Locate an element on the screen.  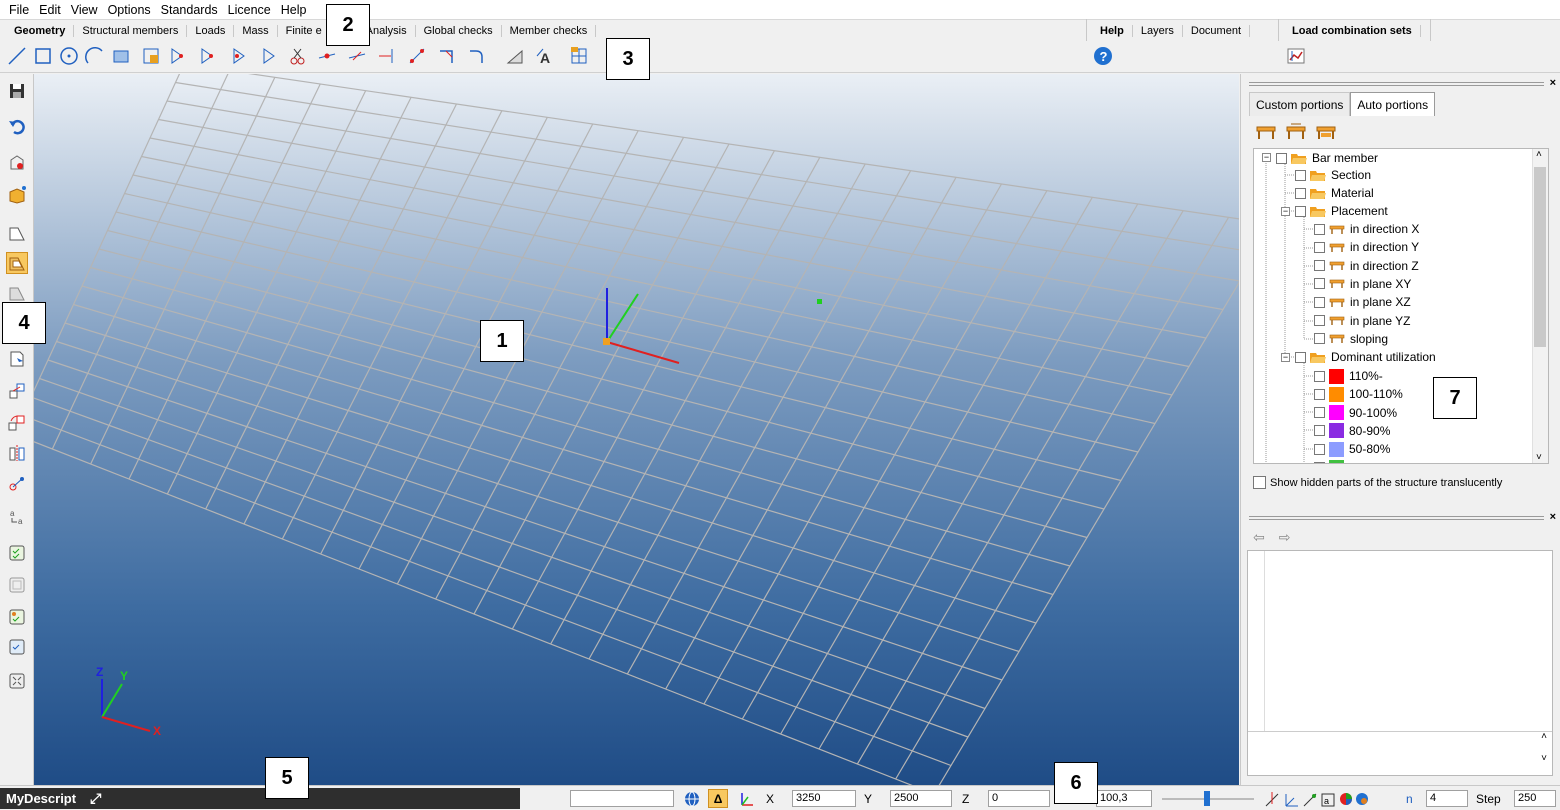
y-coordinate-field: 2500 is located at coordinates (921, 798).